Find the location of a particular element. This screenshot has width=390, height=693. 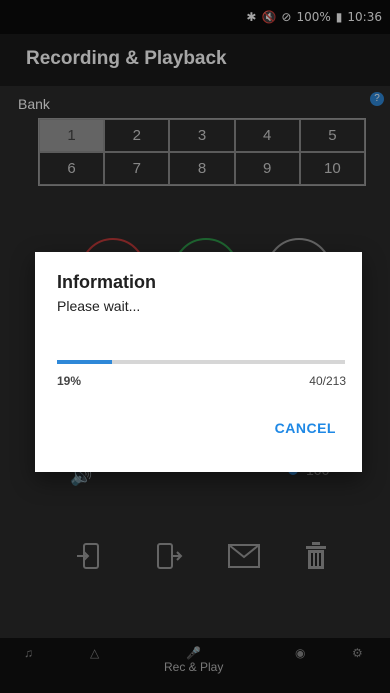

progress-fill is located at coordinates (84, 362).